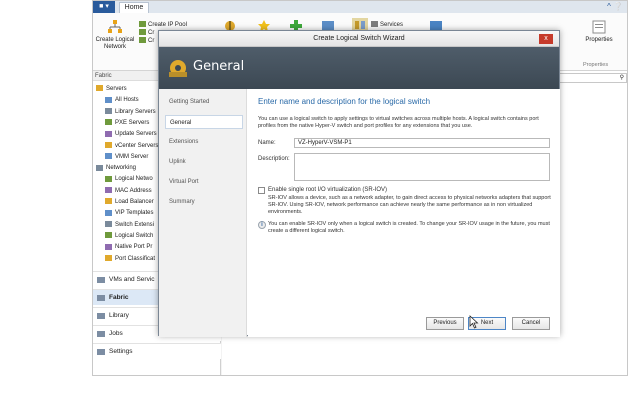 This screenshot has width=632, height=394. Describe the element at coordinates (132, 156) in the screenshot. I see `nav-tree-item-label: VMM Server` at that location.